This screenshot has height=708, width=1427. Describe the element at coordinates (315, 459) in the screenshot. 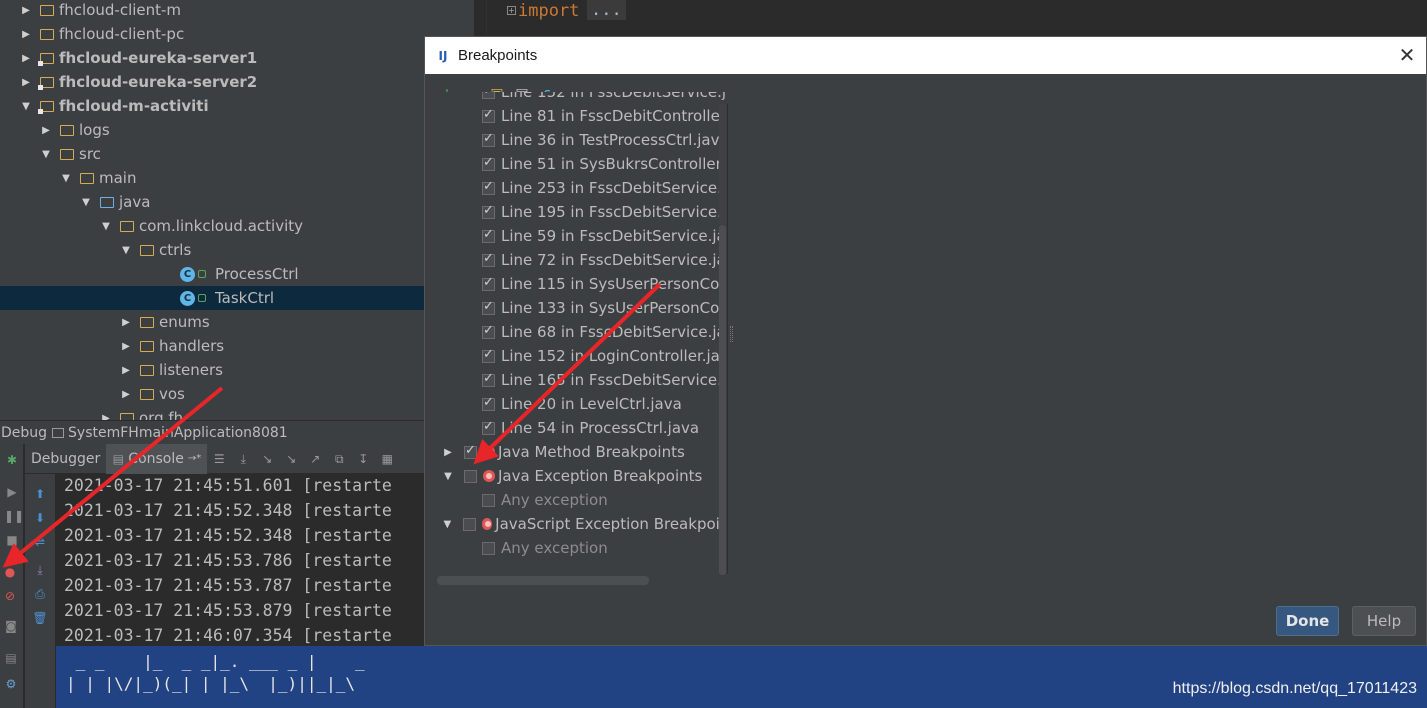

I see `step-out-icon: ↗` at that location.